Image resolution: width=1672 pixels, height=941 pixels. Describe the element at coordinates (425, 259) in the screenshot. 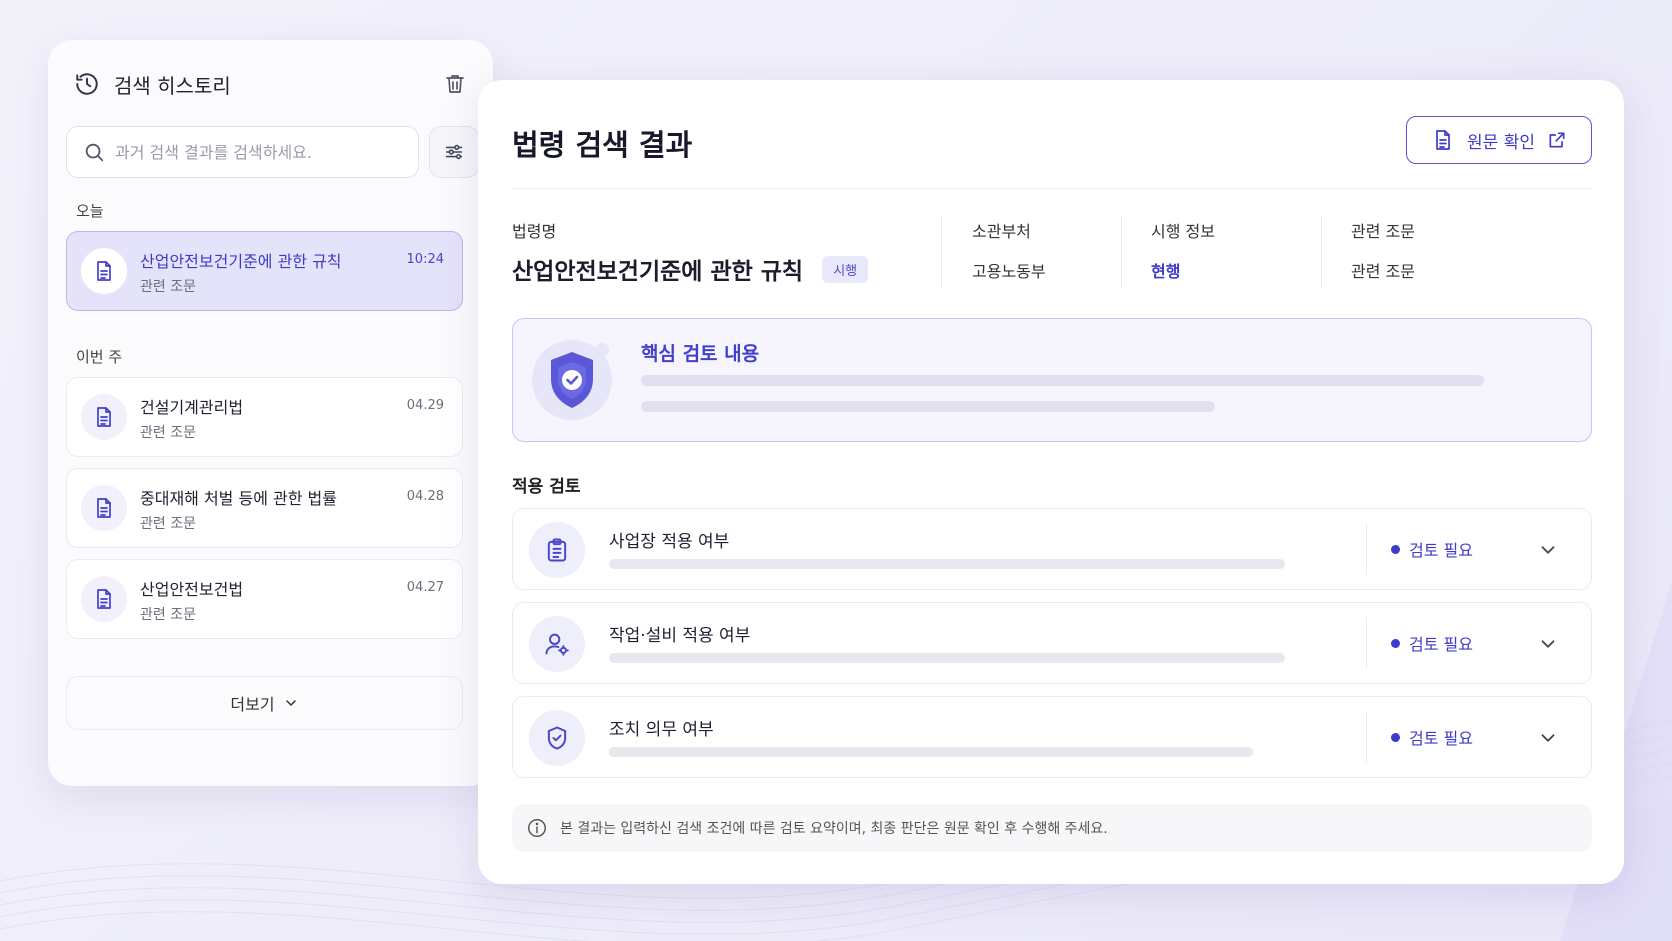

I see `history-item-time: 10:24` at that location.